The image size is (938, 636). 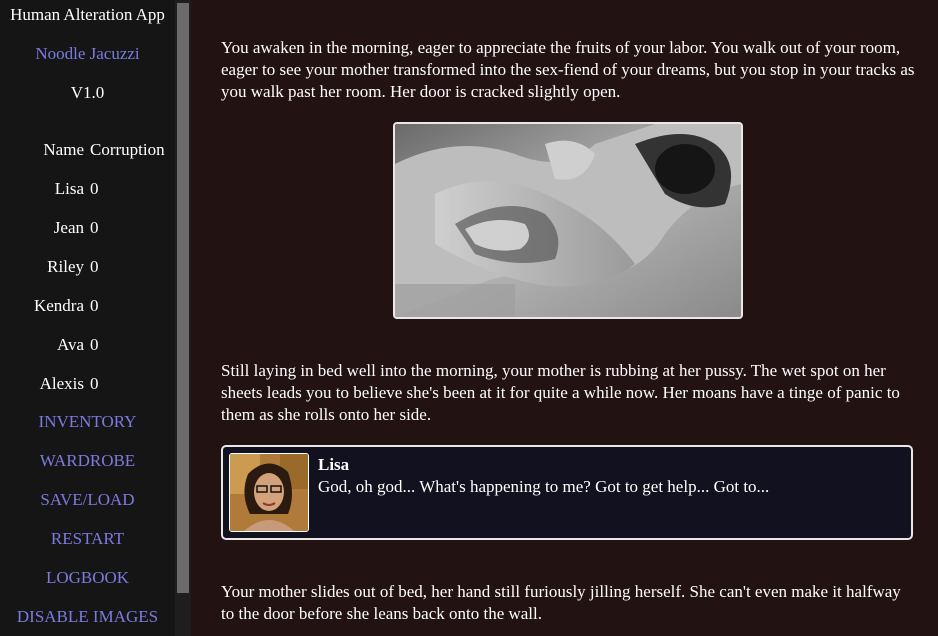 I want to click on author-link: Noodle Jacuzzi, so click(x=87, y=54).